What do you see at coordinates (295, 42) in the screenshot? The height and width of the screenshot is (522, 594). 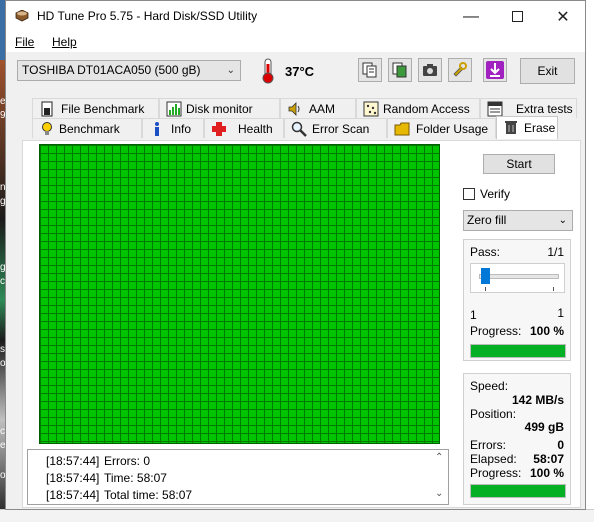 I see `menu-bar: File Help` at bounding box center [295, 42].